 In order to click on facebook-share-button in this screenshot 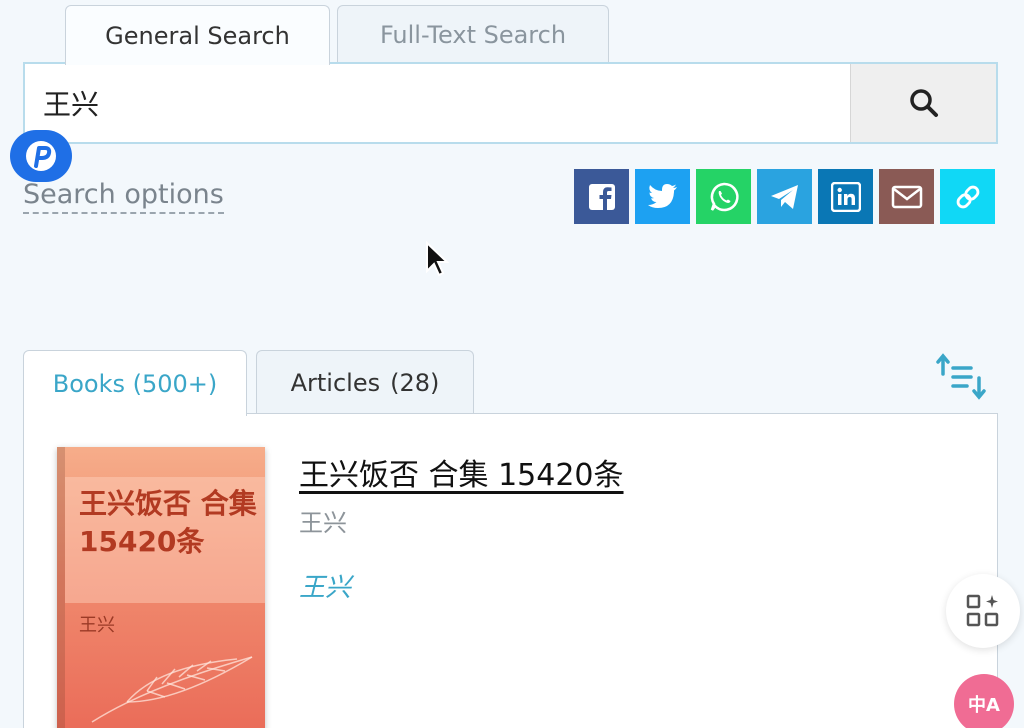, I will do `click(601, 196)`.